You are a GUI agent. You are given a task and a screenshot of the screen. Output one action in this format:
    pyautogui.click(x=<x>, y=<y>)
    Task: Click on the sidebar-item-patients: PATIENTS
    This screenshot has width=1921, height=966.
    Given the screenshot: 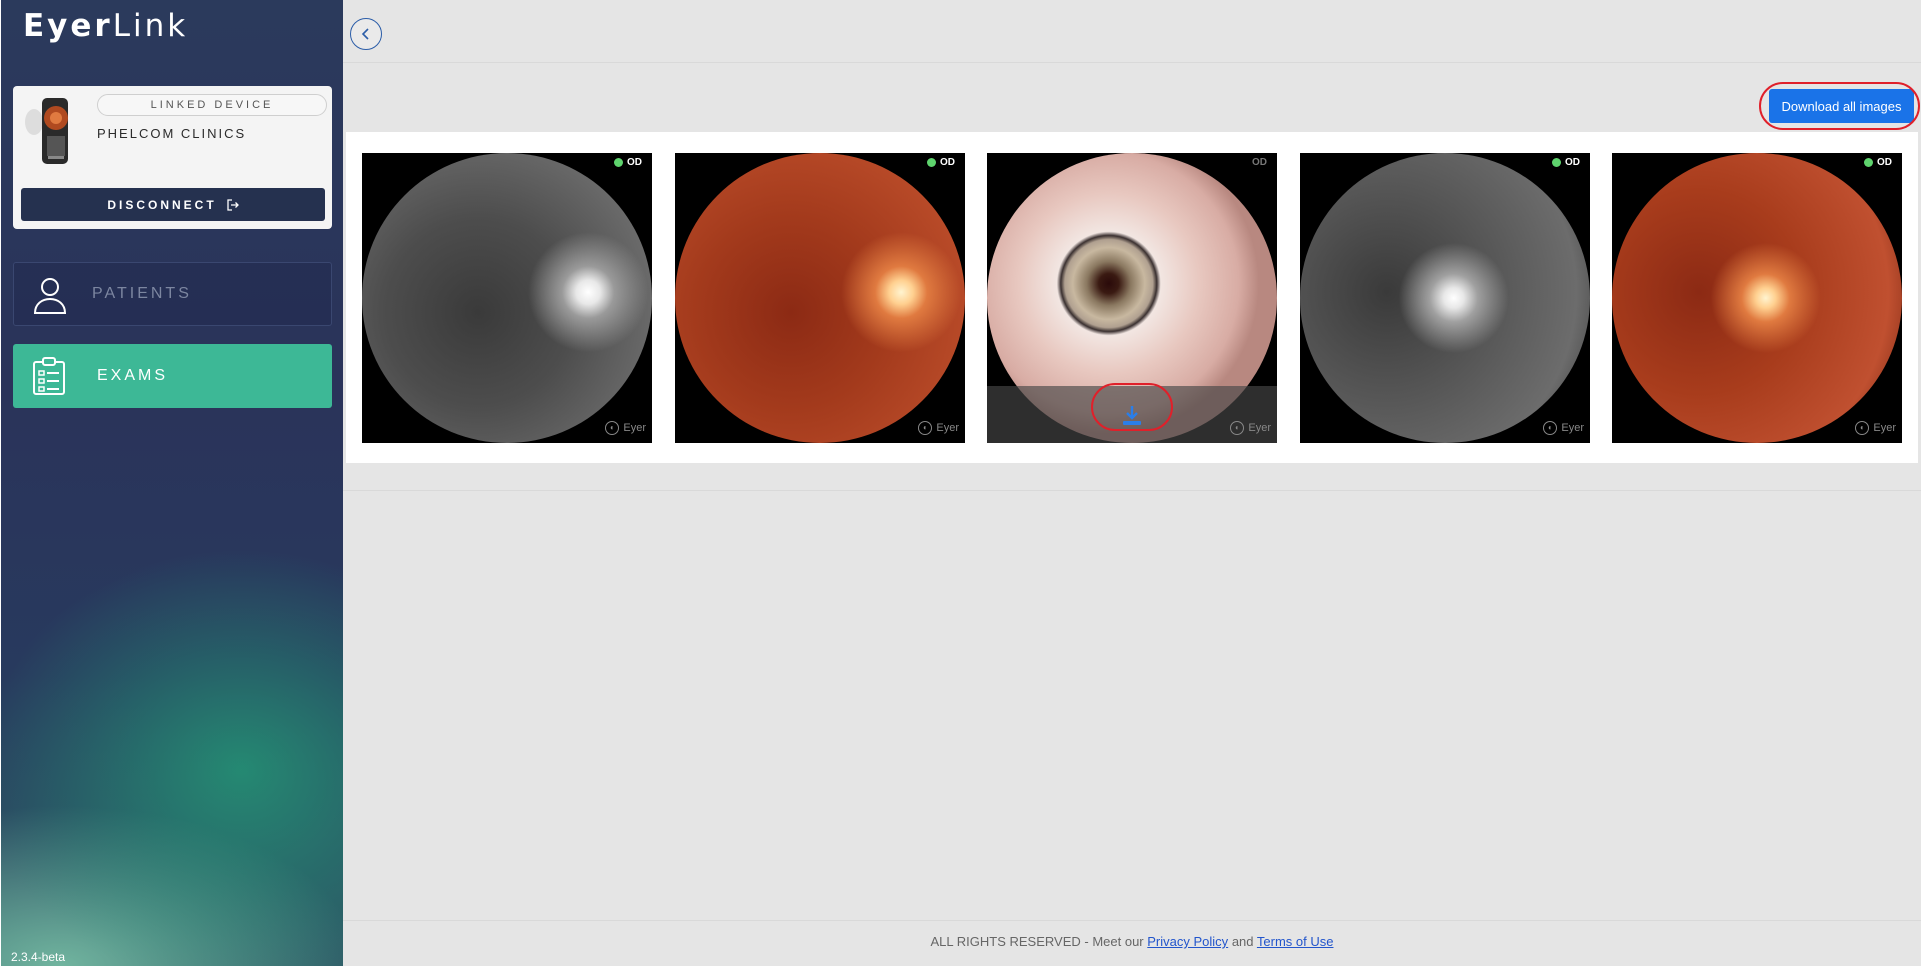 What is the action you would take?
    pyautogui.click(x=172, y=294)
    